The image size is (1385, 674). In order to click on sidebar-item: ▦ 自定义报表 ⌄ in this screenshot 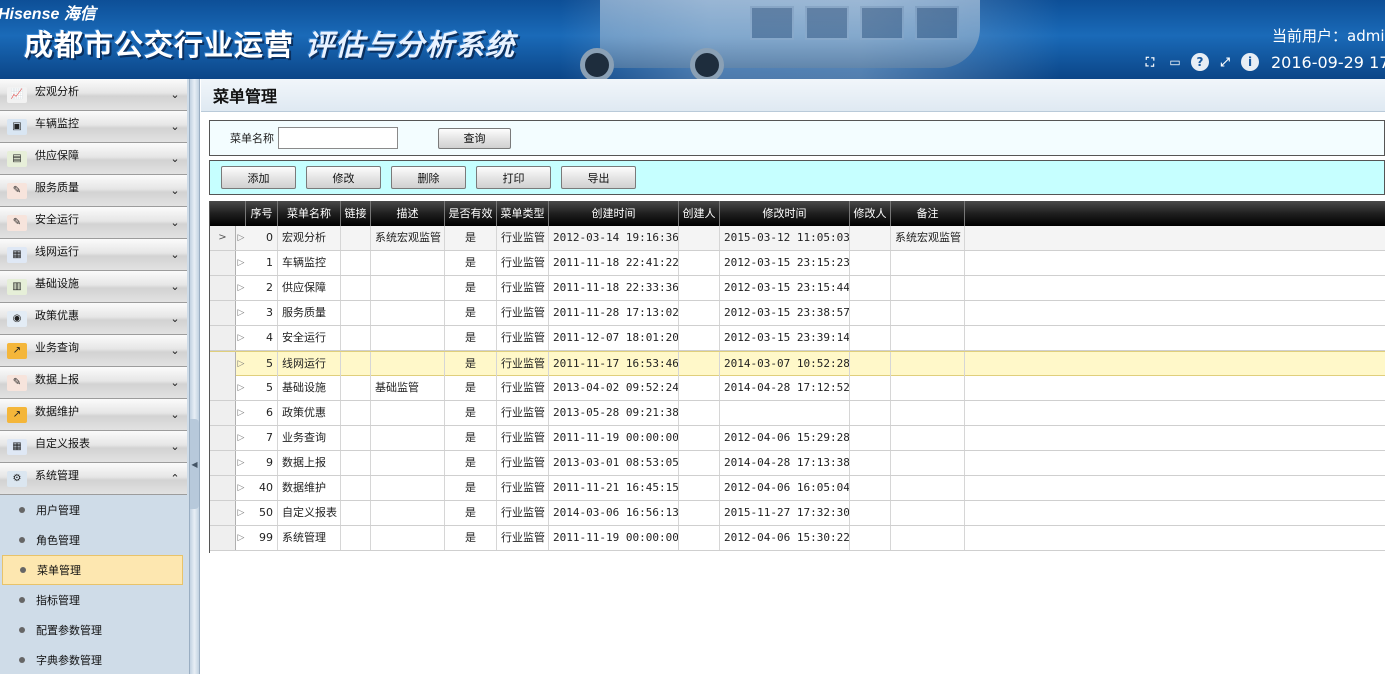, I will do `click(93, 447)`.